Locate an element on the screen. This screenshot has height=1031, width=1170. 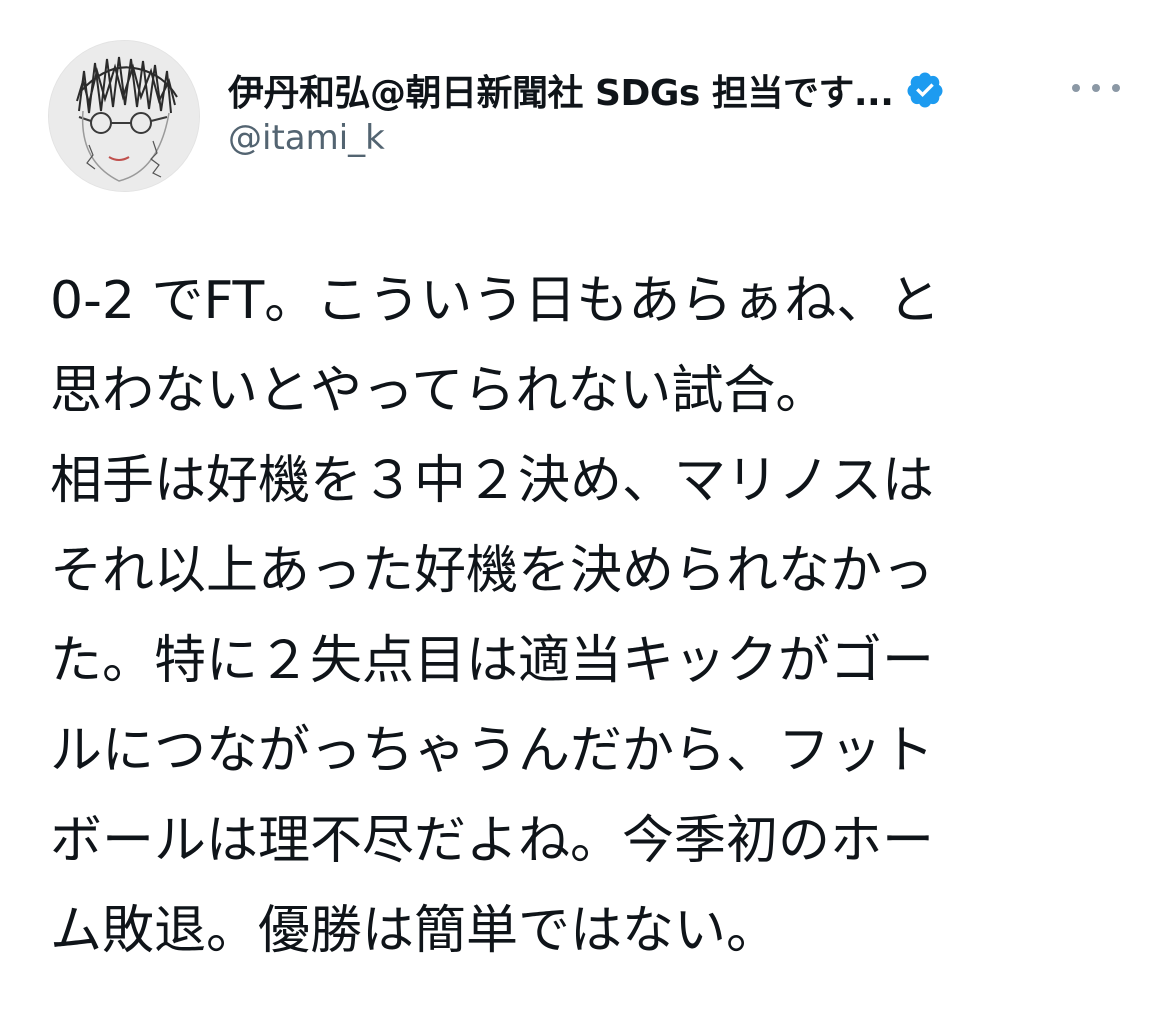
tweet-line: ボールは理不尽だよね。今季初のホー is located at coordinates (492, 841).